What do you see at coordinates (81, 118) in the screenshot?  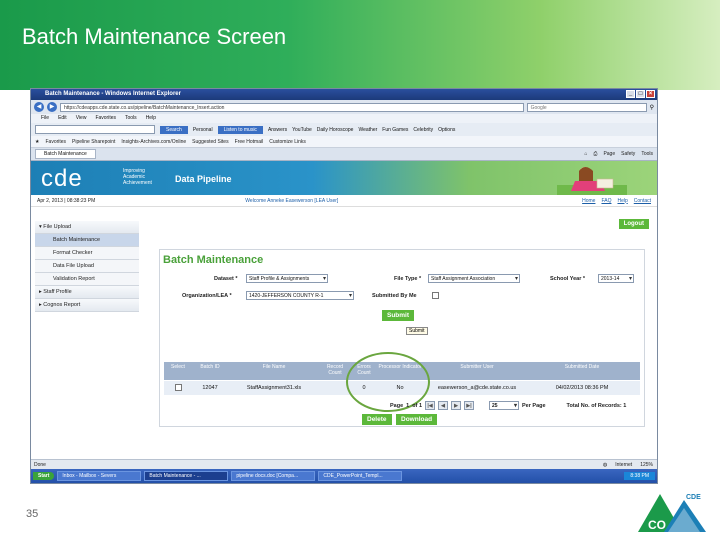 I see `menu-view: View` at bounding box center [81, 118].